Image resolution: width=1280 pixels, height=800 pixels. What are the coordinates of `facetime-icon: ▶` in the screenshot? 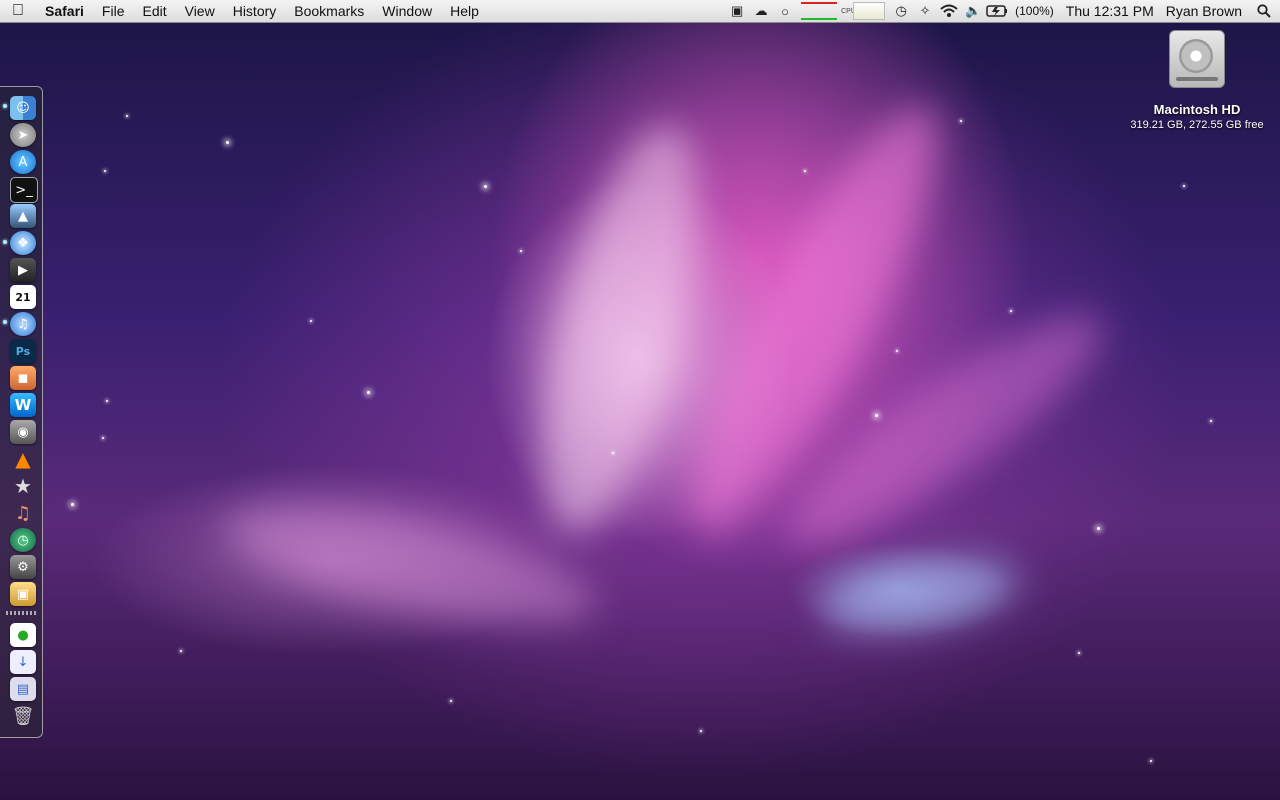 It's located at (23, 270).